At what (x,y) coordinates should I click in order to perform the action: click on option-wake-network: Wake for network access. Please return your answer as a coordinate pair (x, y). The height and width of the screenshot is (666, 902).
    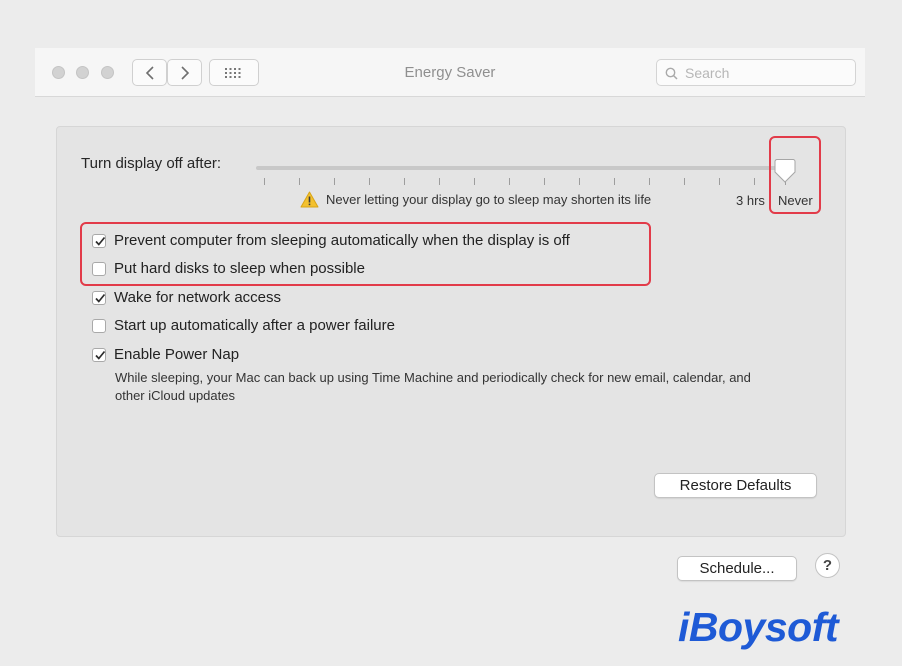
    Looking at the image, I should click on (186, 297).